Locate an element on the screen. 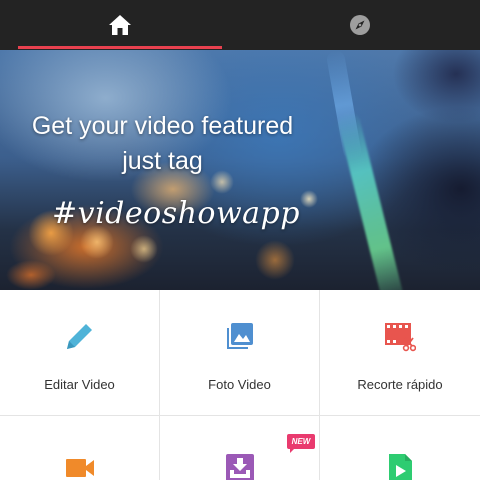  tab-home is located at coordinates (120, 25).